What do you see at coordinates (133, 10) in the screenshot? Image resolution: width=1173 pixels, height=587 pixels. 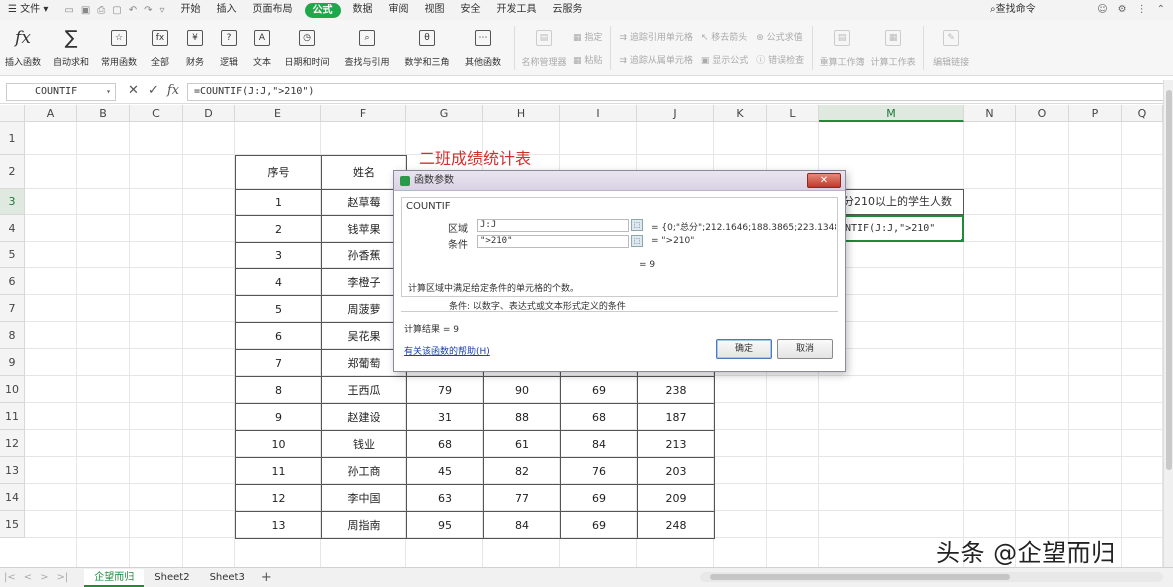 I see `undo-icon: ↶` at bounding box center [133, 10].